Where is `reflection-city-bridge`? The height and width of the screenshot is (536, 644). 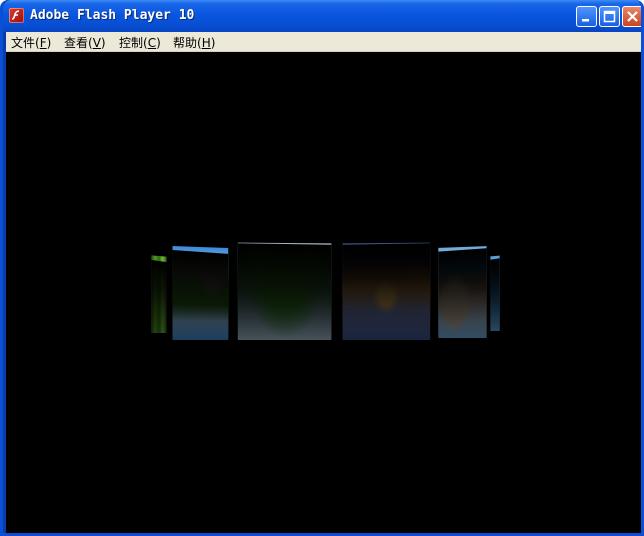
reflection-city-bridge is located at coordinates (386, 291).